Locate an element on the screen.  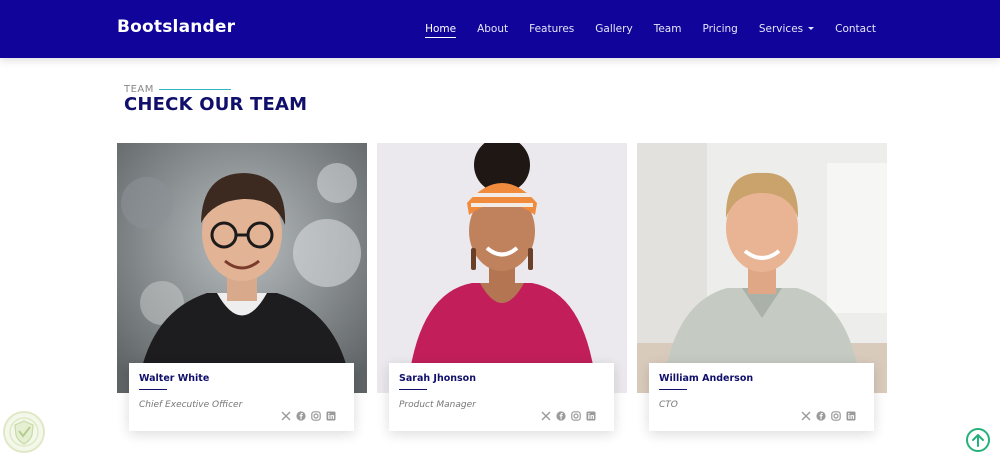
chevron-down-icon is located at coordinates (811, 28).